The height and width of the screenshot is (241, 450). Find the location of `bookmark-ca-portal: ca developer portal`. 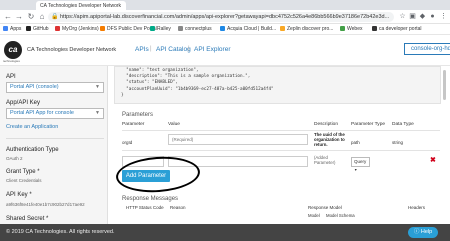

bookmark-ca-portal: ca developer portal is located at coordinates (397, 29).